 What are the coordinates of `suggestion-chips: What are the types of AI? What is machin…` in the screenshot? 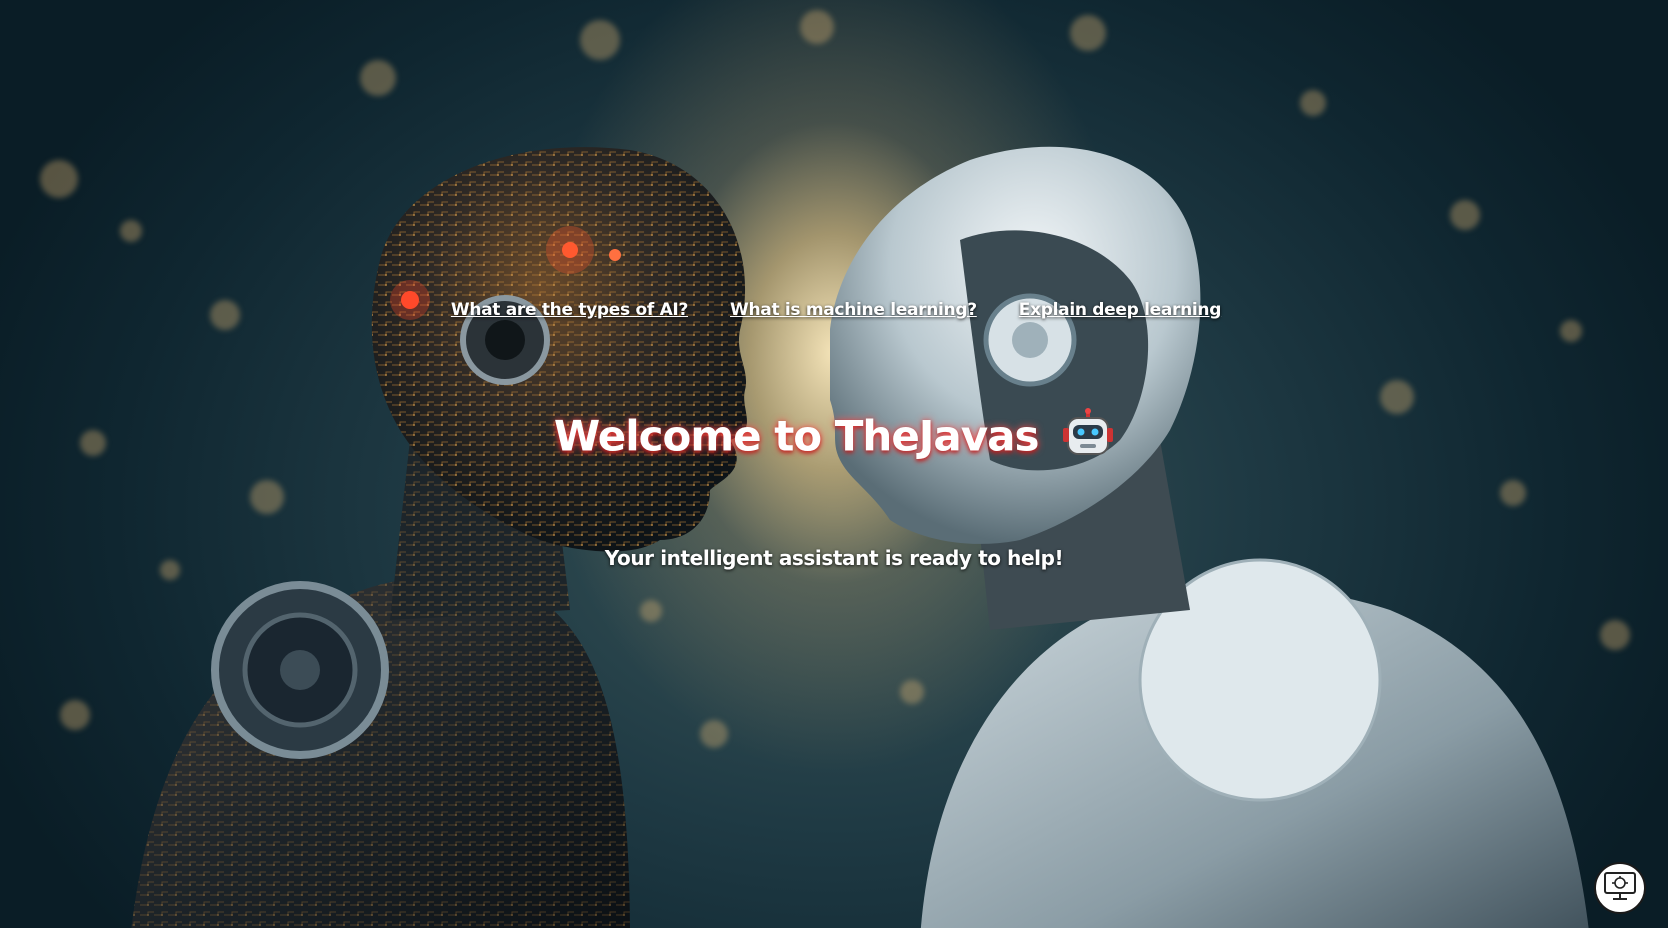 It's located at (834, 310).